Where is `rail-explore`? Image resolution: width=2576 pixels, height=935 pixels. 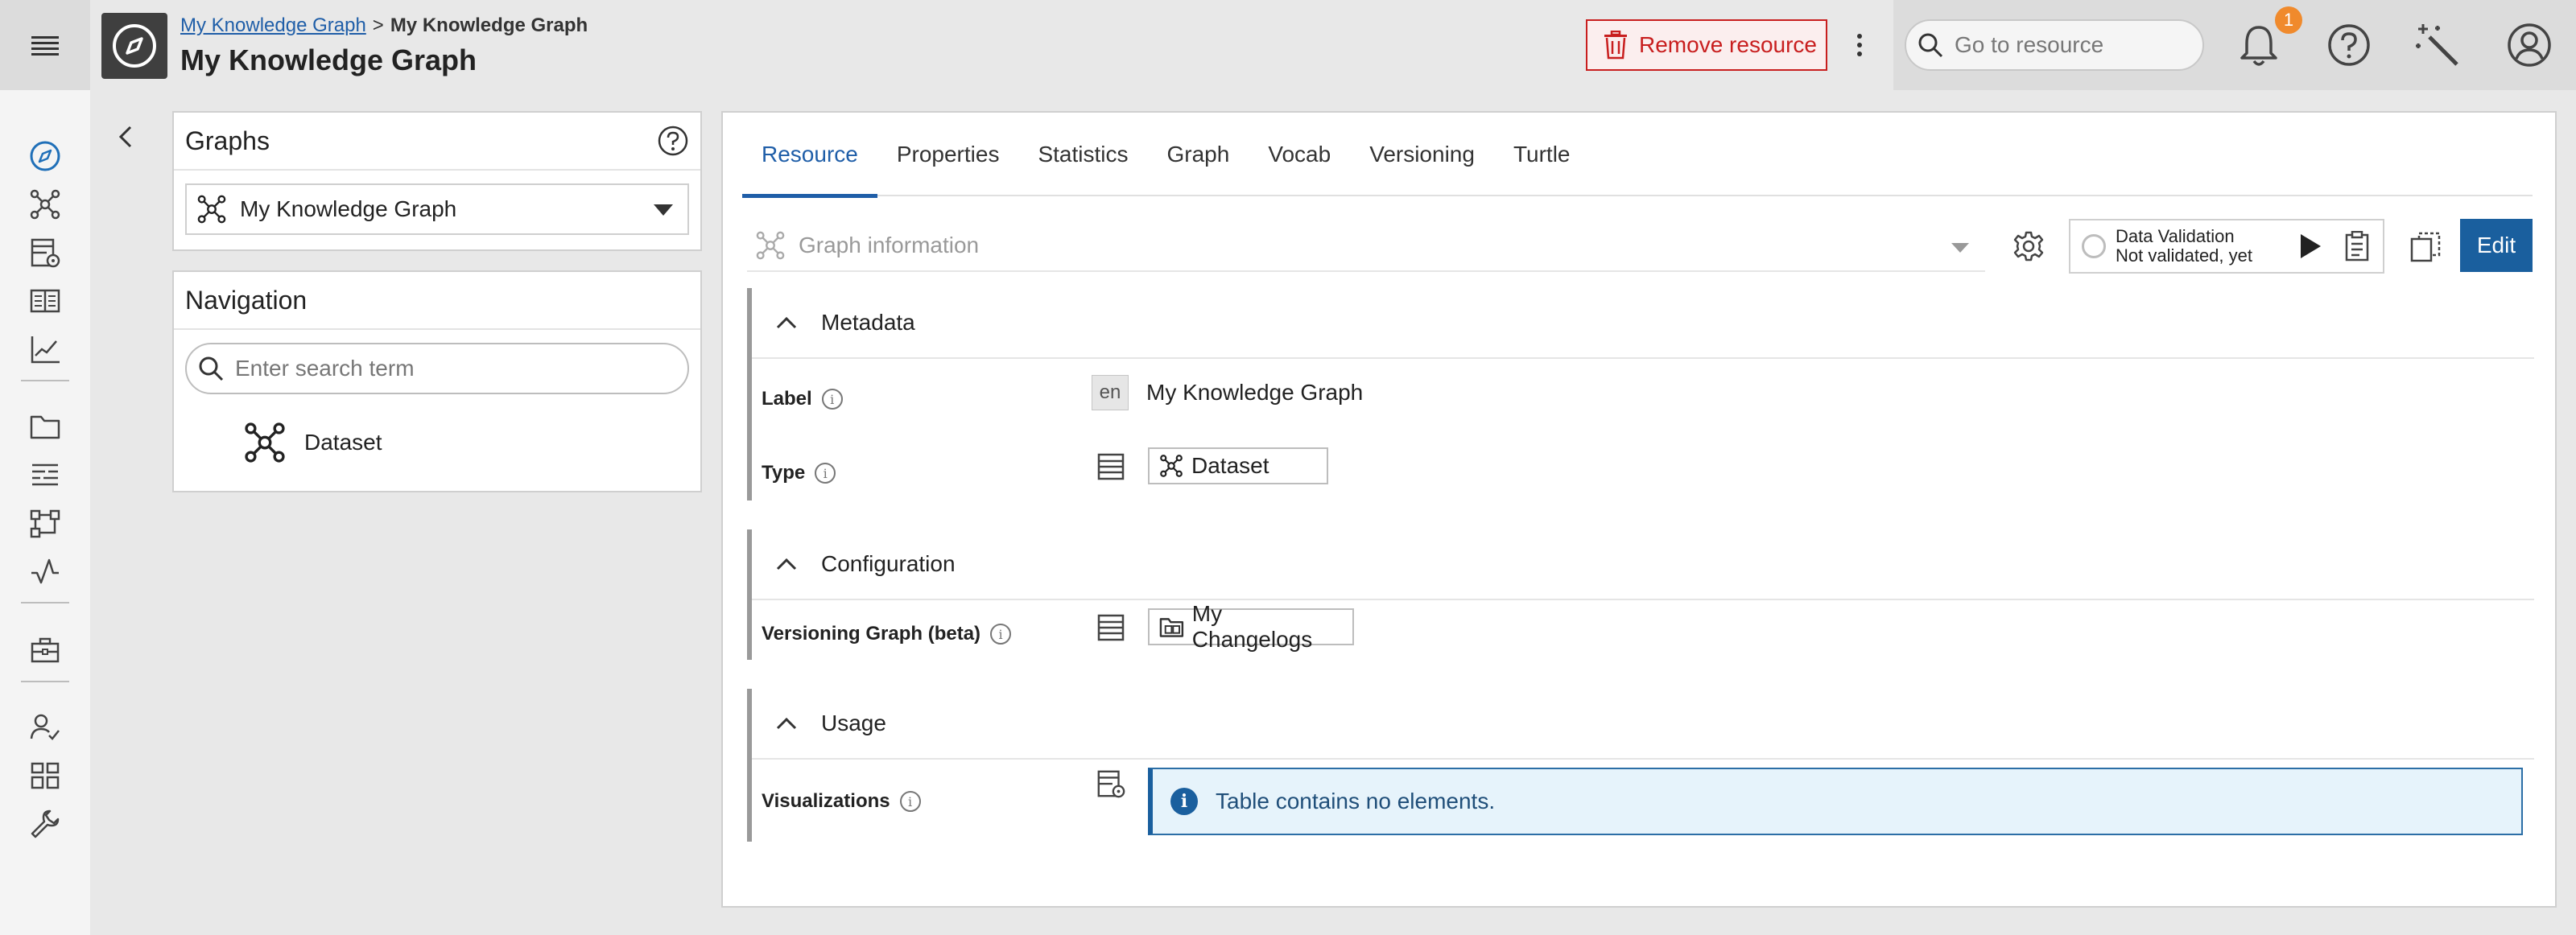
rail-explore is located at coordinates (45, 156).